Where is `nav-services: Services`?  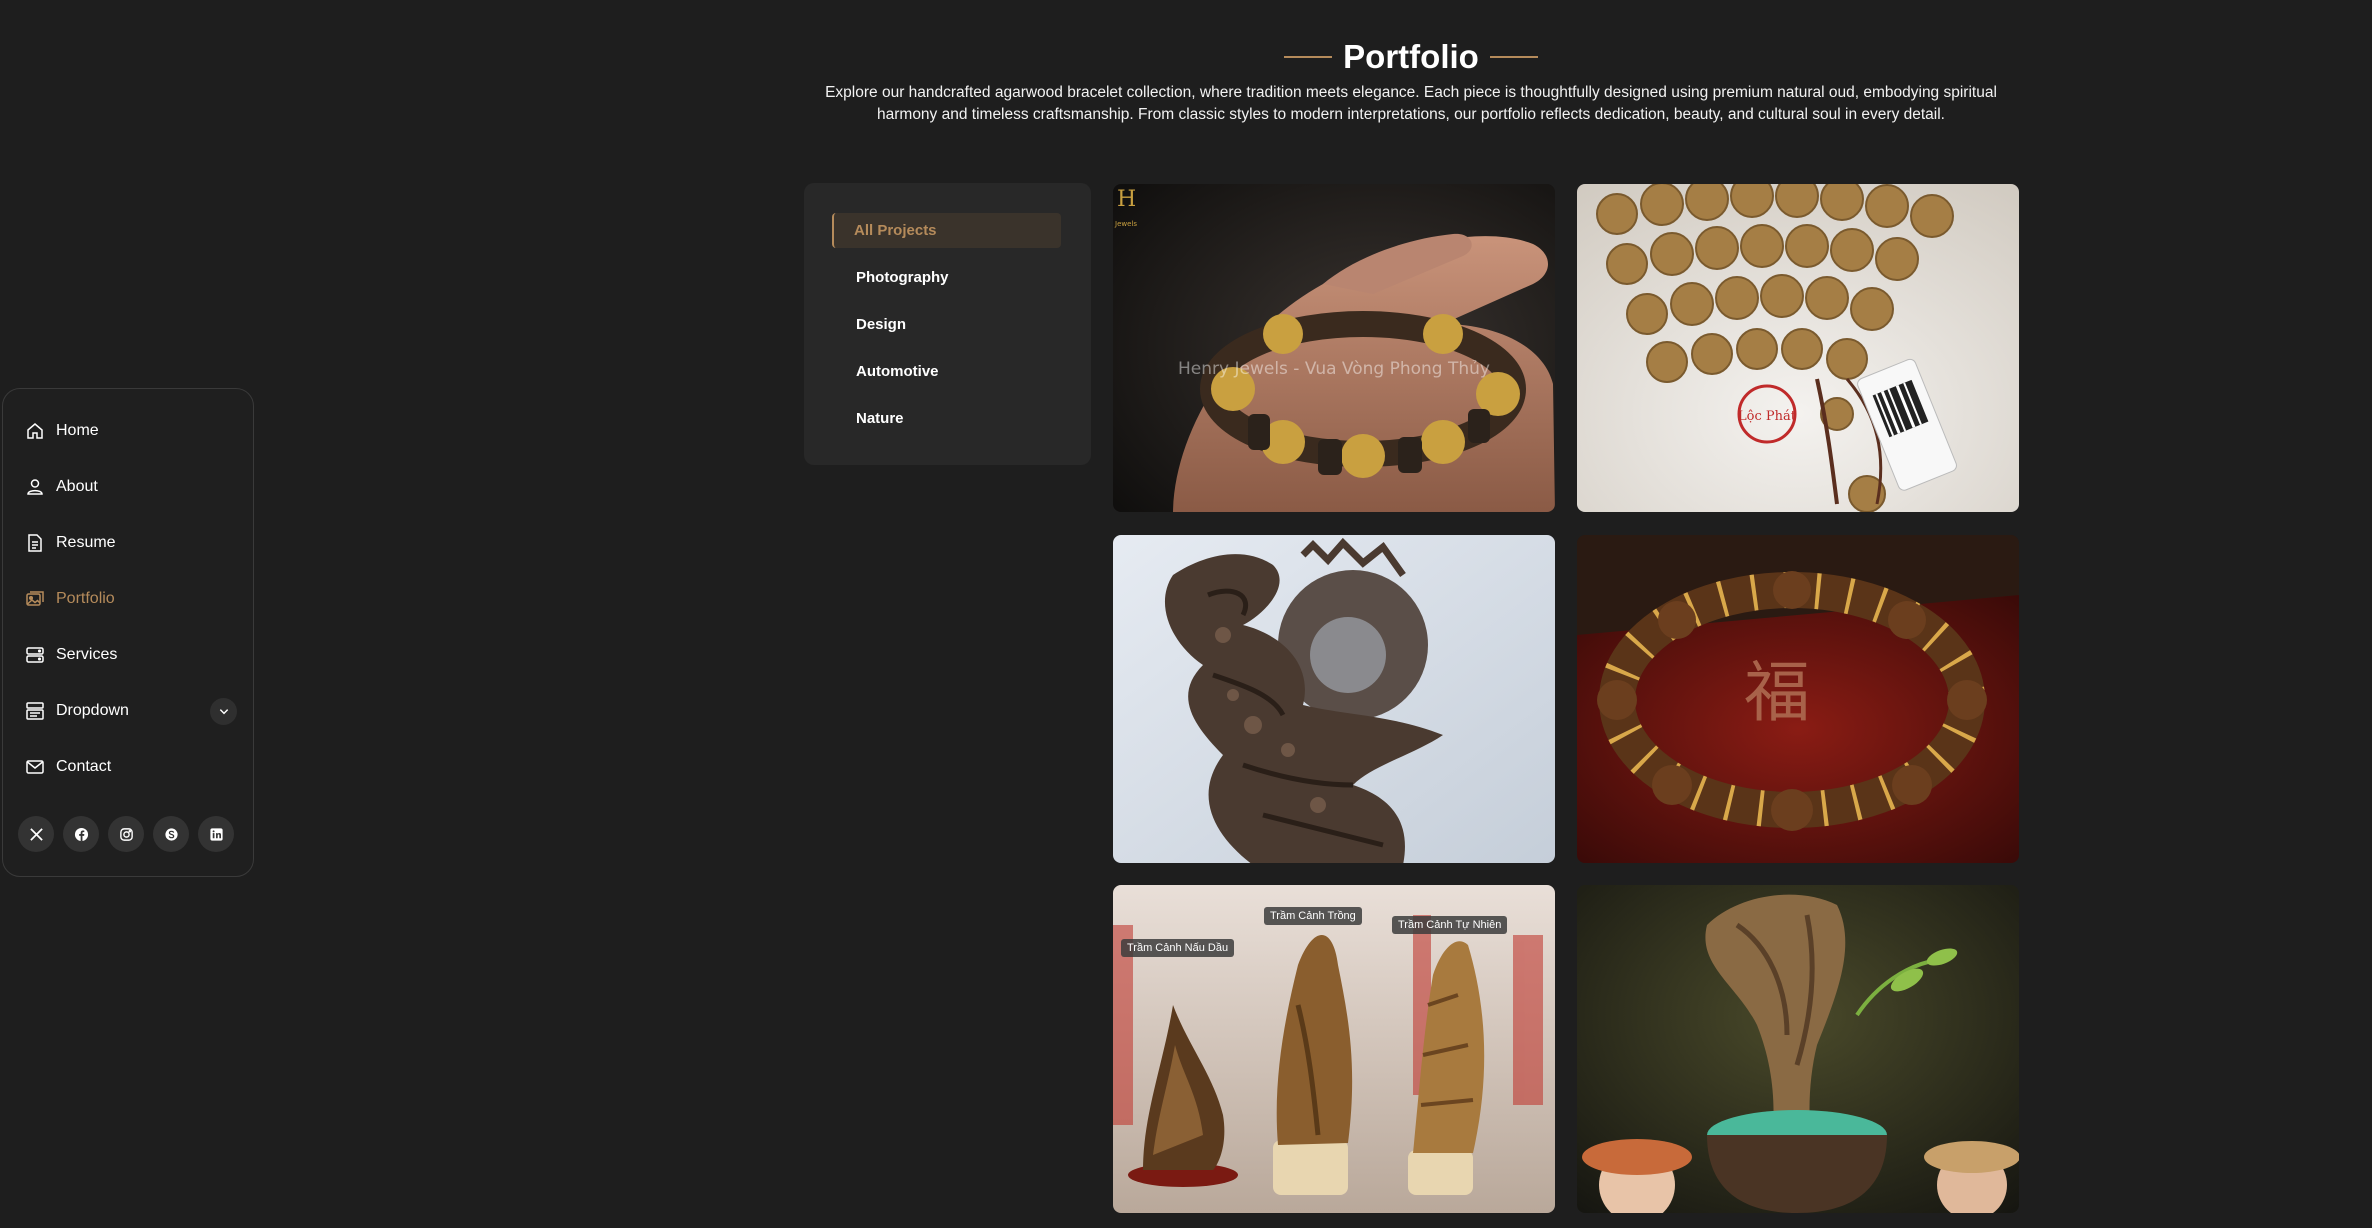
nav-services: Services is located at coordinates (130, 655).